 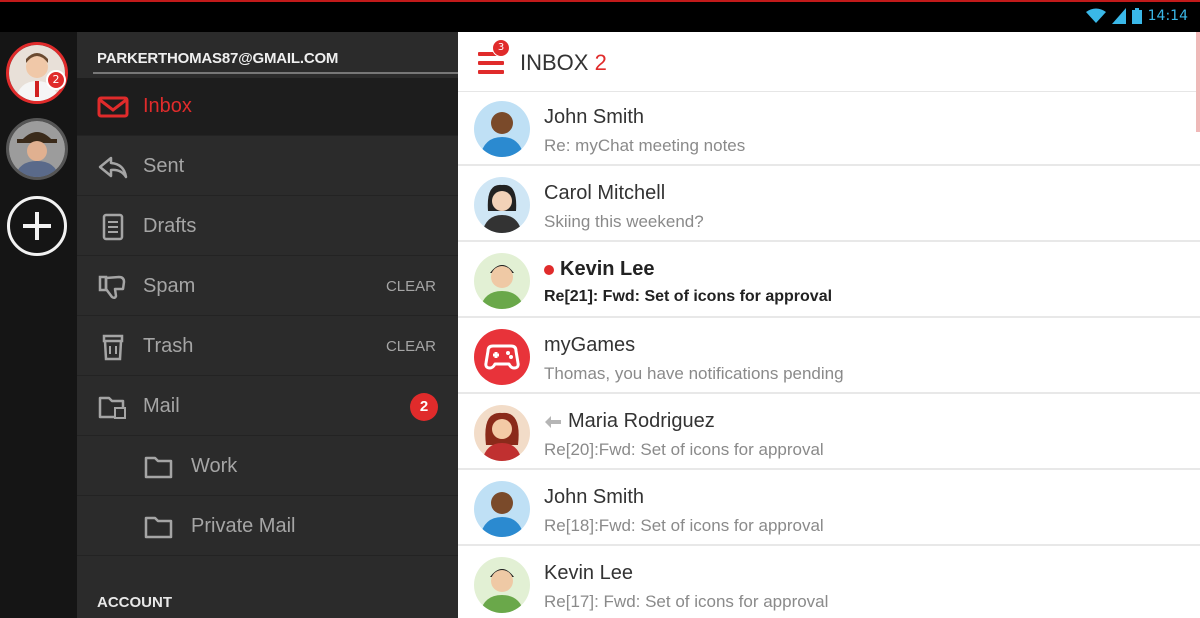 What do you see at coordinates (1095, 15) in the screenshot?
I see `wifi-icon` at bounding box center [1095, 15].